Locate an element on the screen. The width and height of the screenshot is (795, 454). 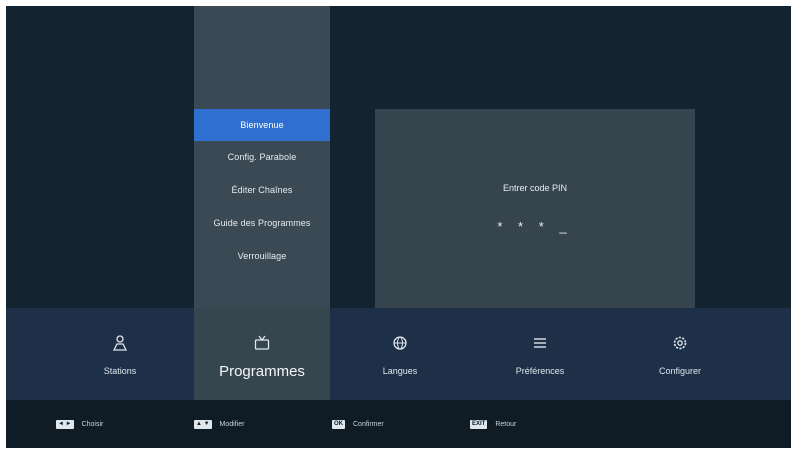
hint-retour: EXIT Retour is located at coordinates (493, 424).